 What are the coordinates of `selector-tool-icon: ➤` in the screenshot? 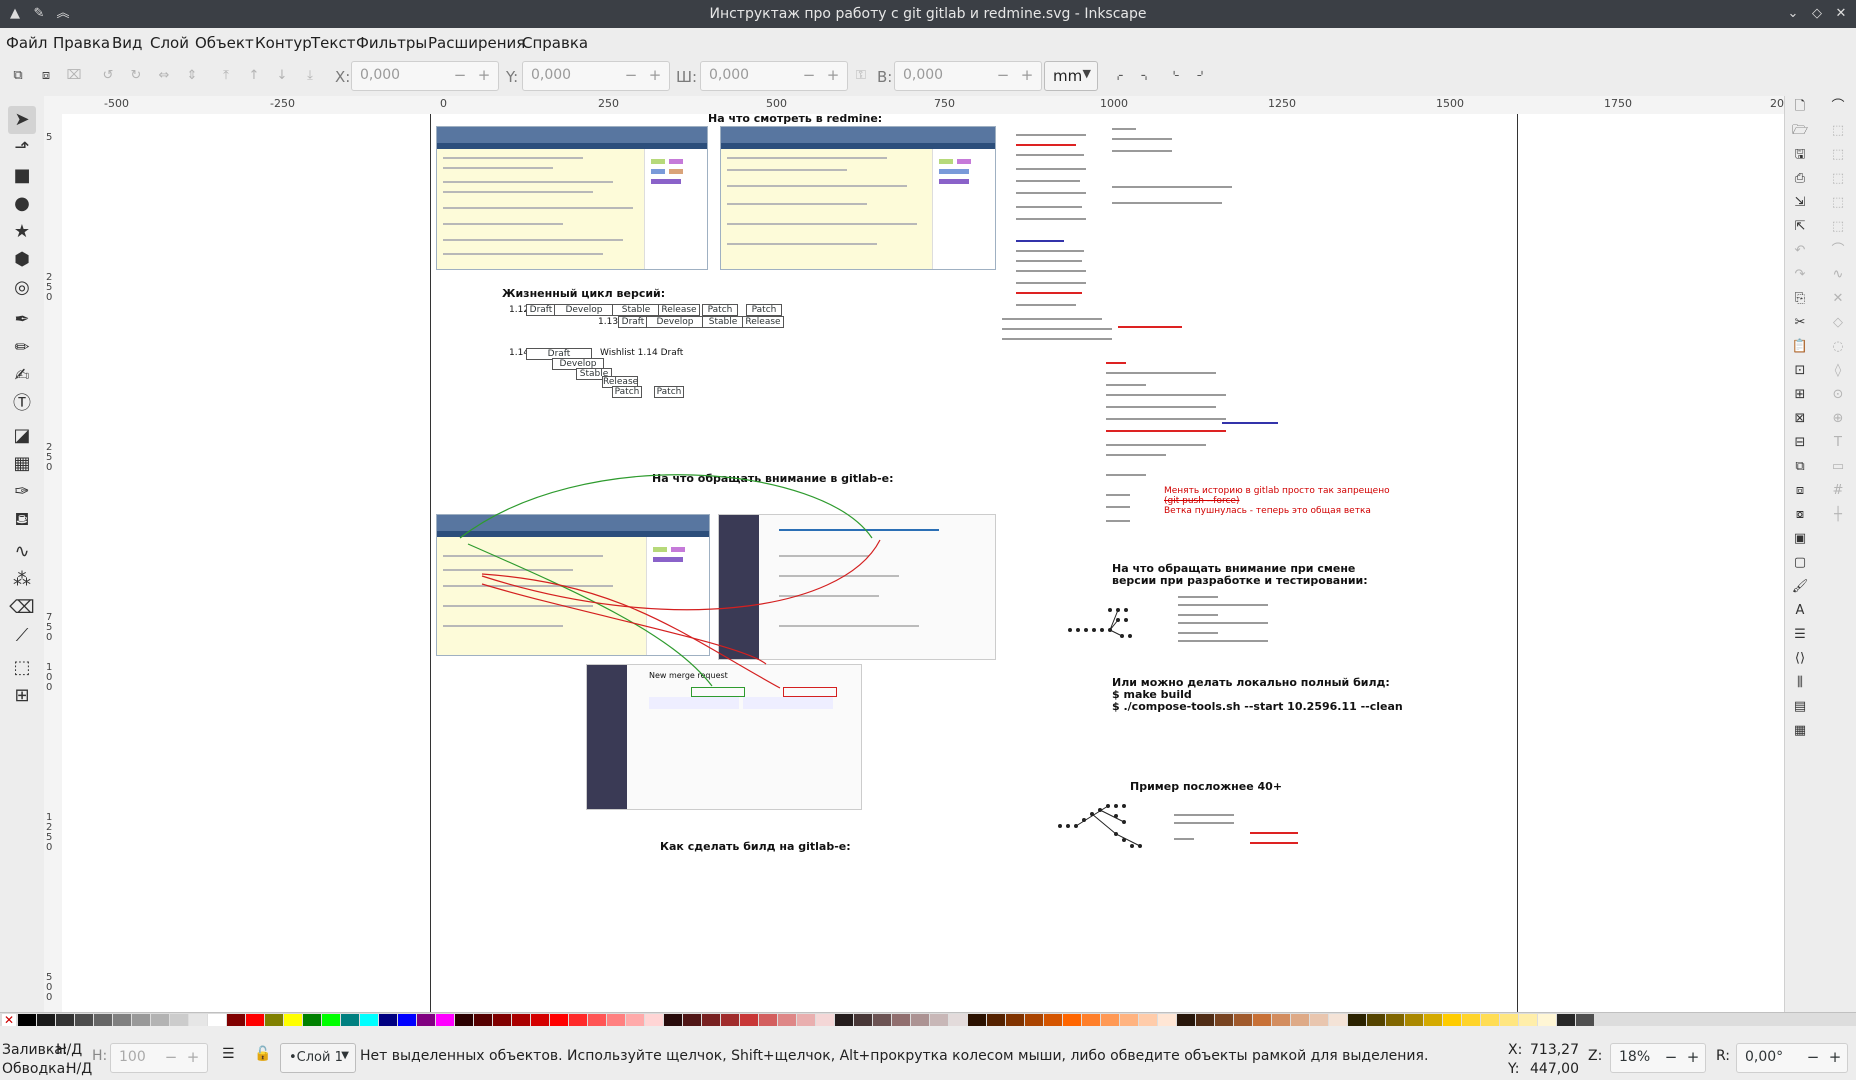 It's located at (22, 120).